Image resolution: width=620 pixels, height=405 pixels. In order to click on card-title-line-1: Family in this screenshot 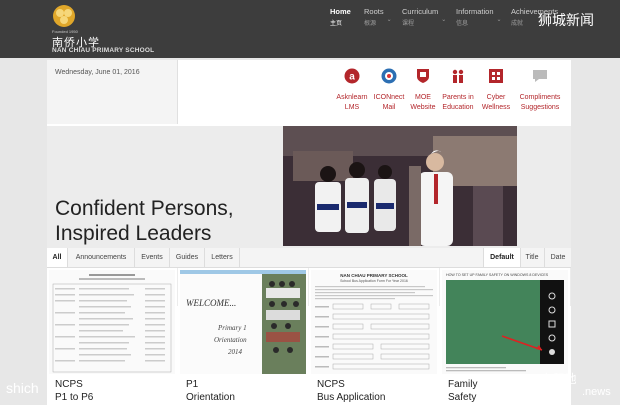, I will do `click(463, 384)`.